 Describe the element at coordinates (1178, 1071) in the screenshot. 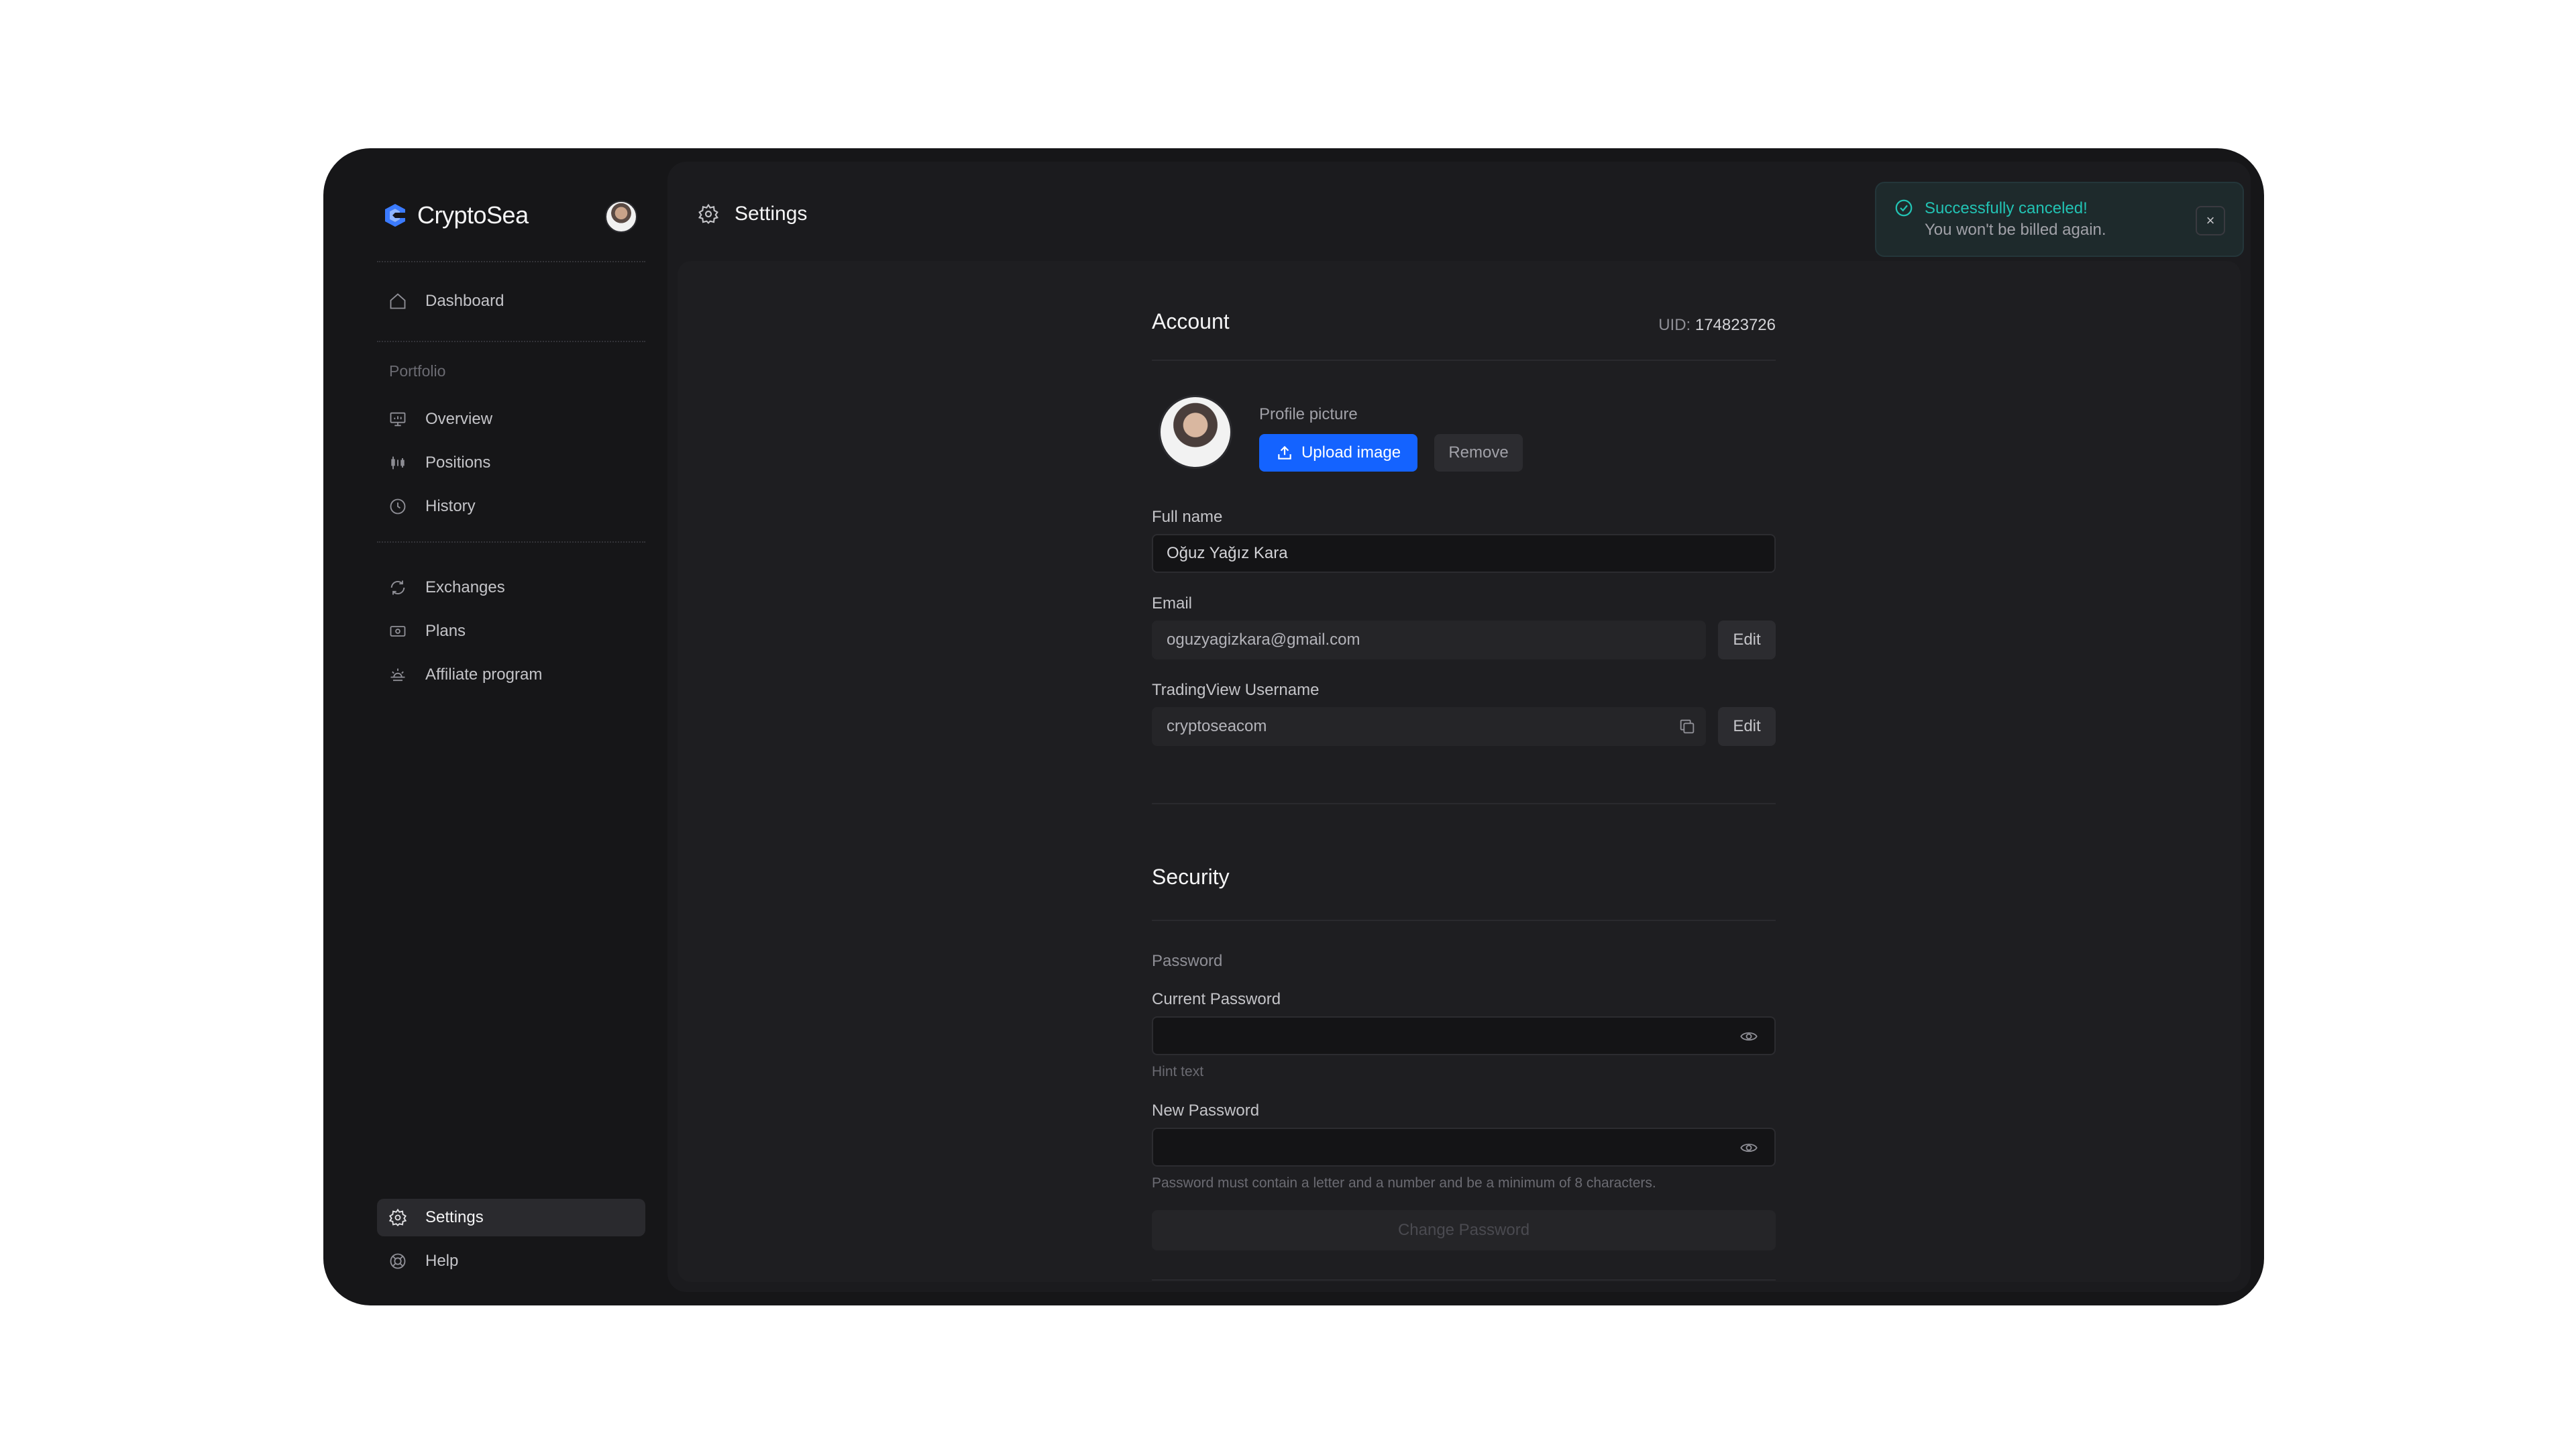

I see `current-password-hint: Hint text` at that location.